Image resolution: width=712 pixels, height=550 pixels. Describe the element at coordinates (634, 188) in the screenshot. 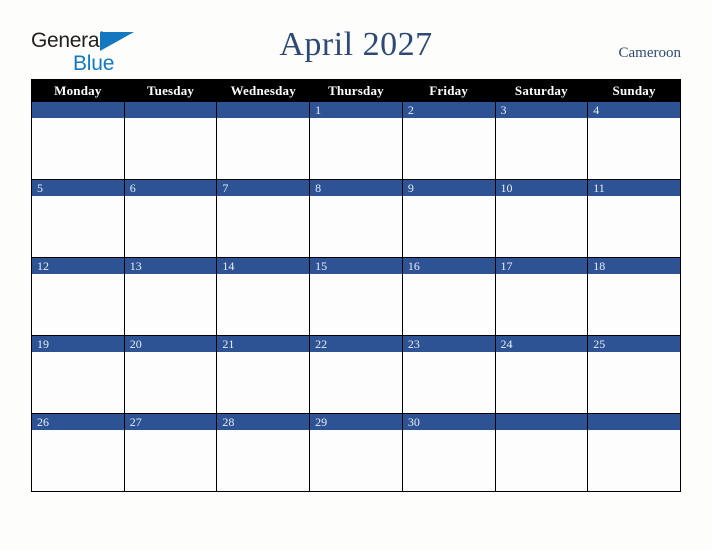

I see `date-number: 11` at that location.